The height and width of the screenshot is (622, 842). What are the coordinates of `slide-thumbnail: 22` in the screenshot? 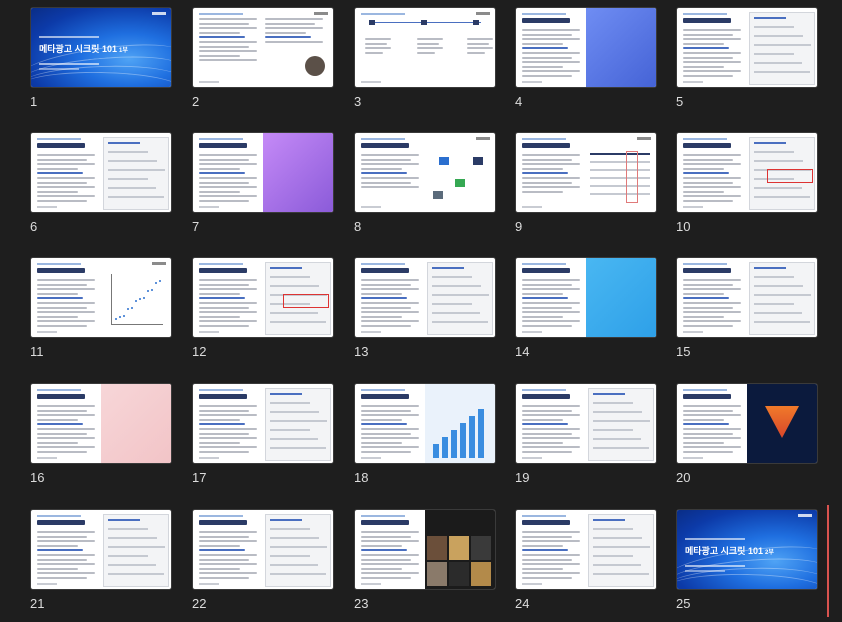 It's located at (263, 561).